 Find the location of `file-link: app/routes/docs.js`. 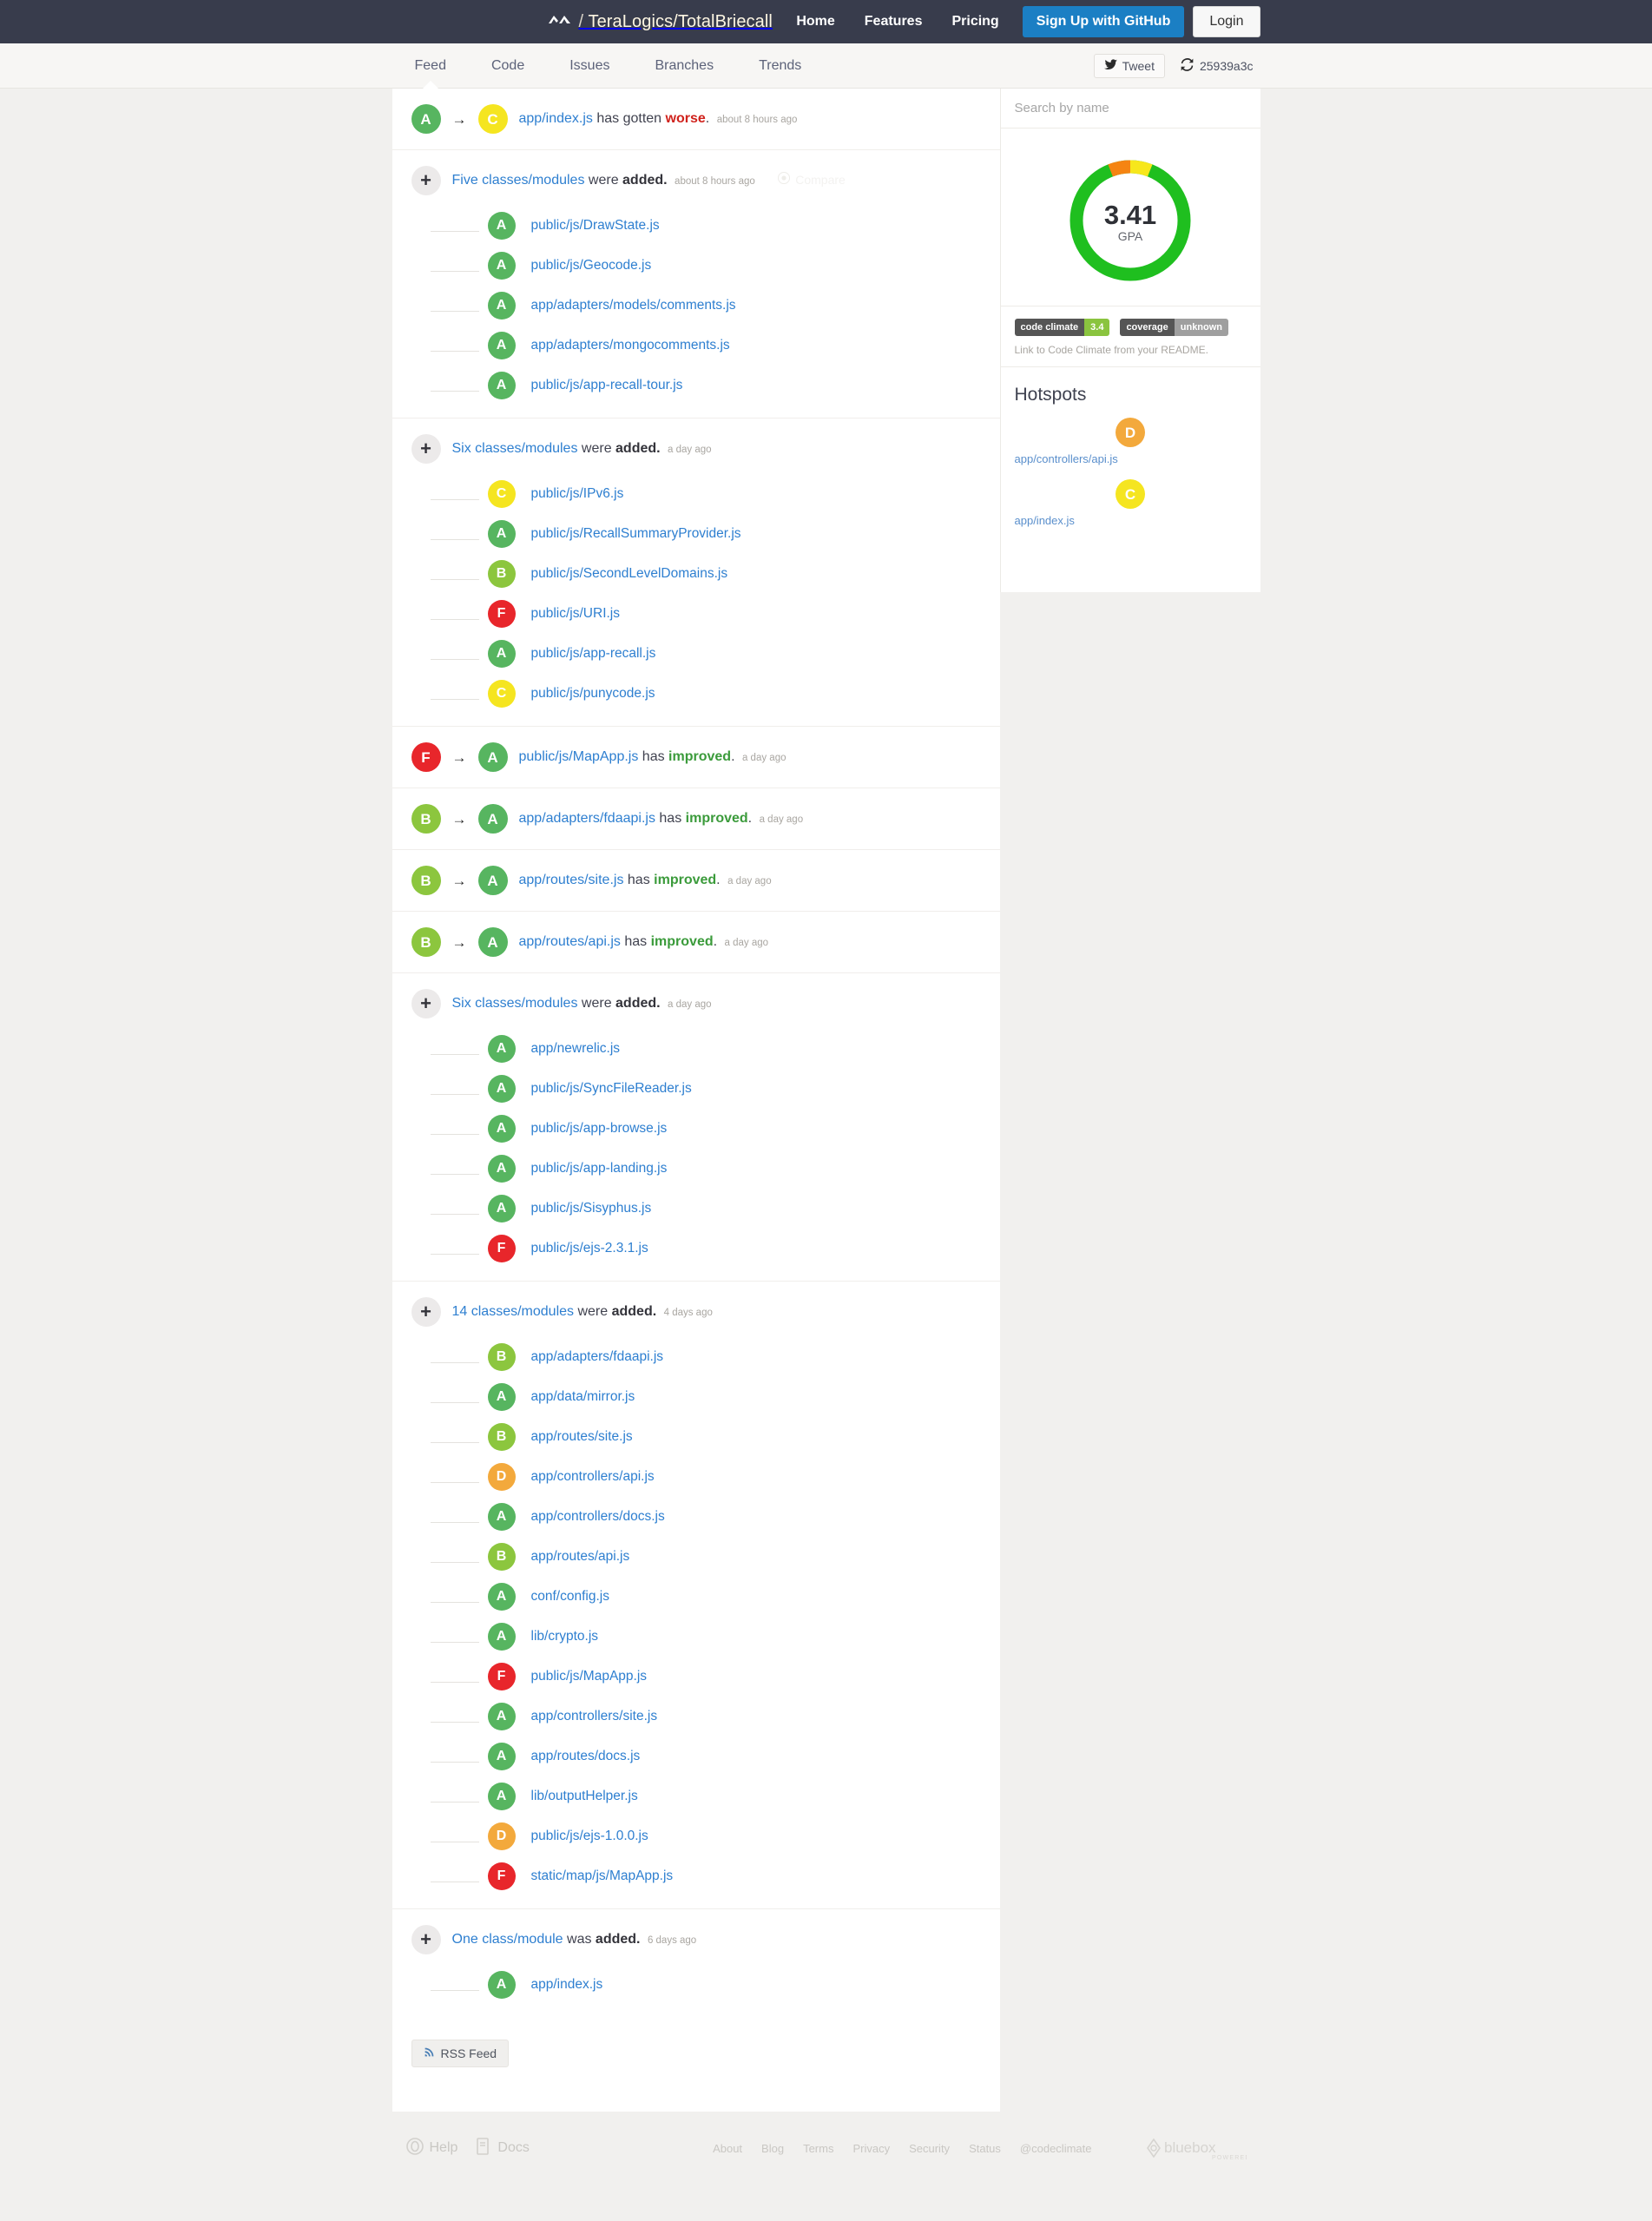

file-link: app/routes/docs.js is located at coordinates (586, 1756).